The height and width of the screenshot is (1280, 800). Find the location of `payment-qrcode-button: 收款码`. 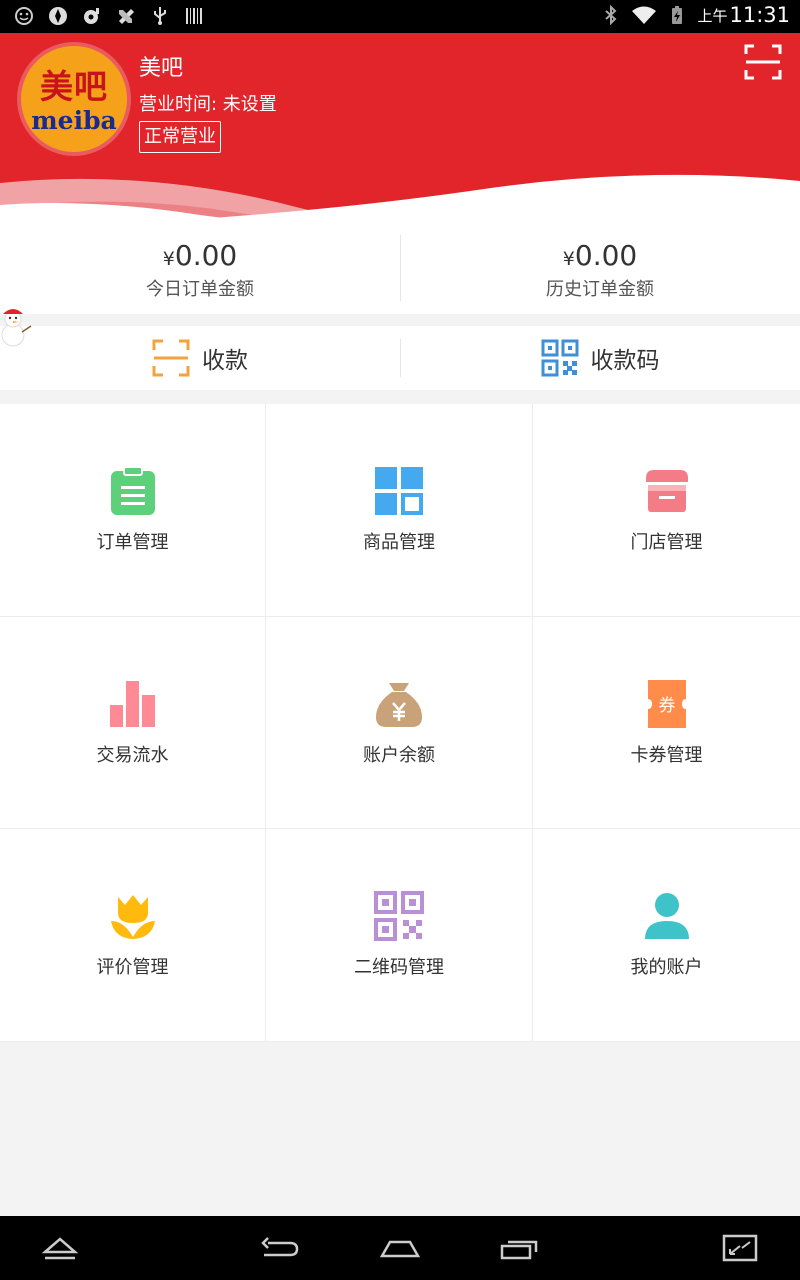

payment-qrcode-button: 收款码 is located at coordinates (600, 358).